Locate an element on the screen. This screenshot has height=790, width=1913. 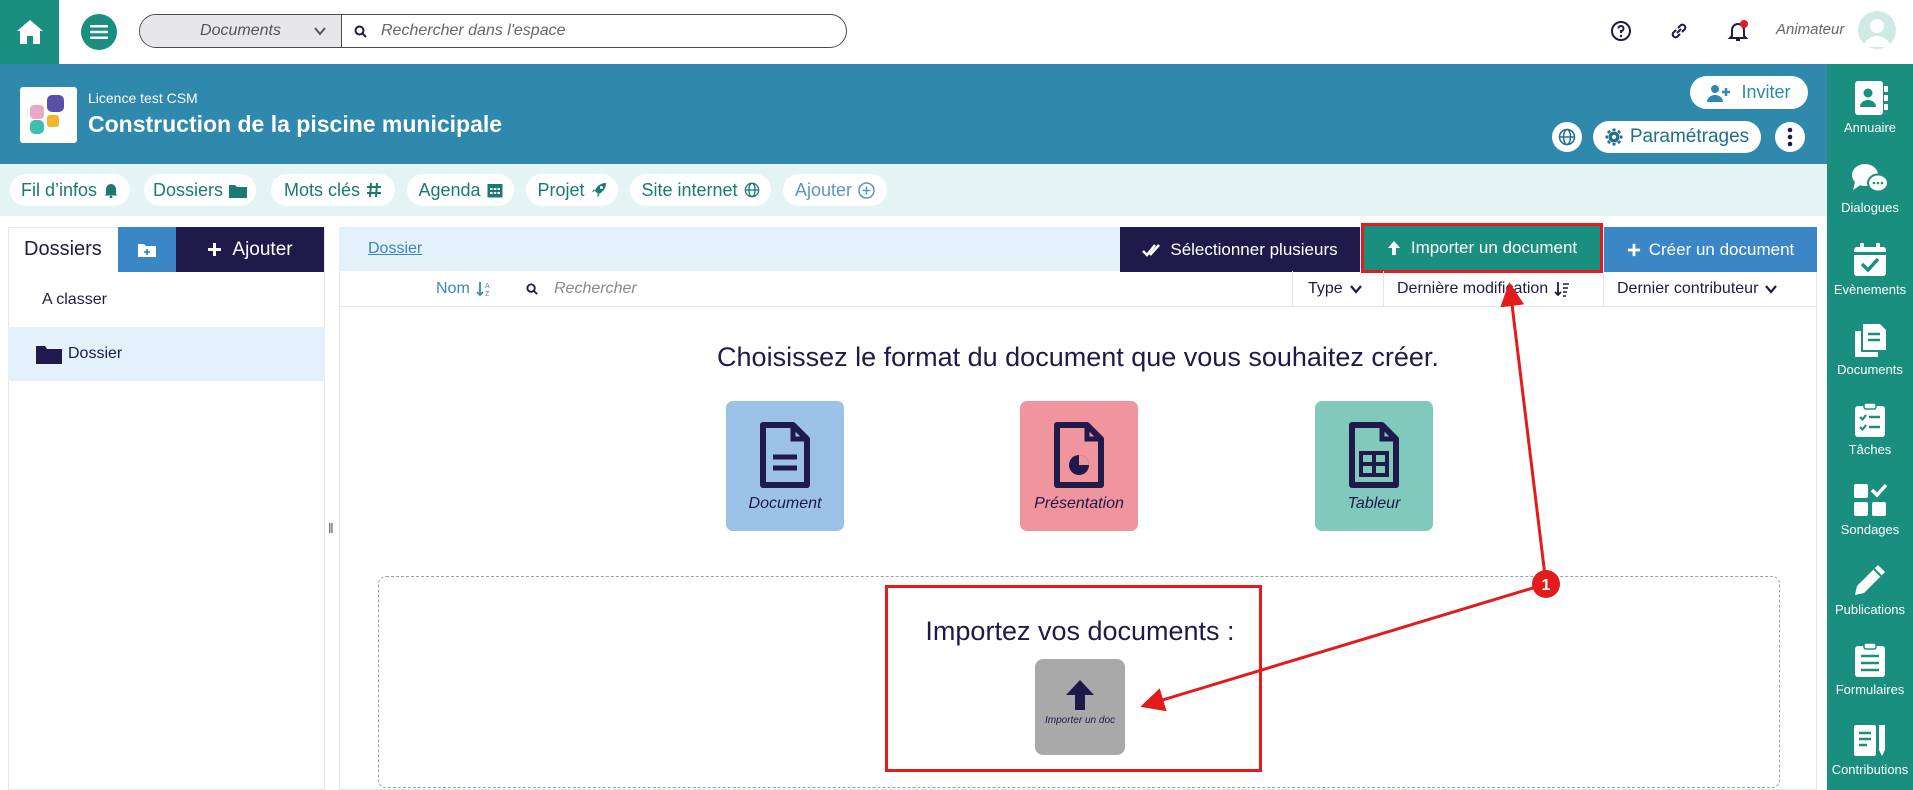
rocket-icon is located at coordinates (598, 190).